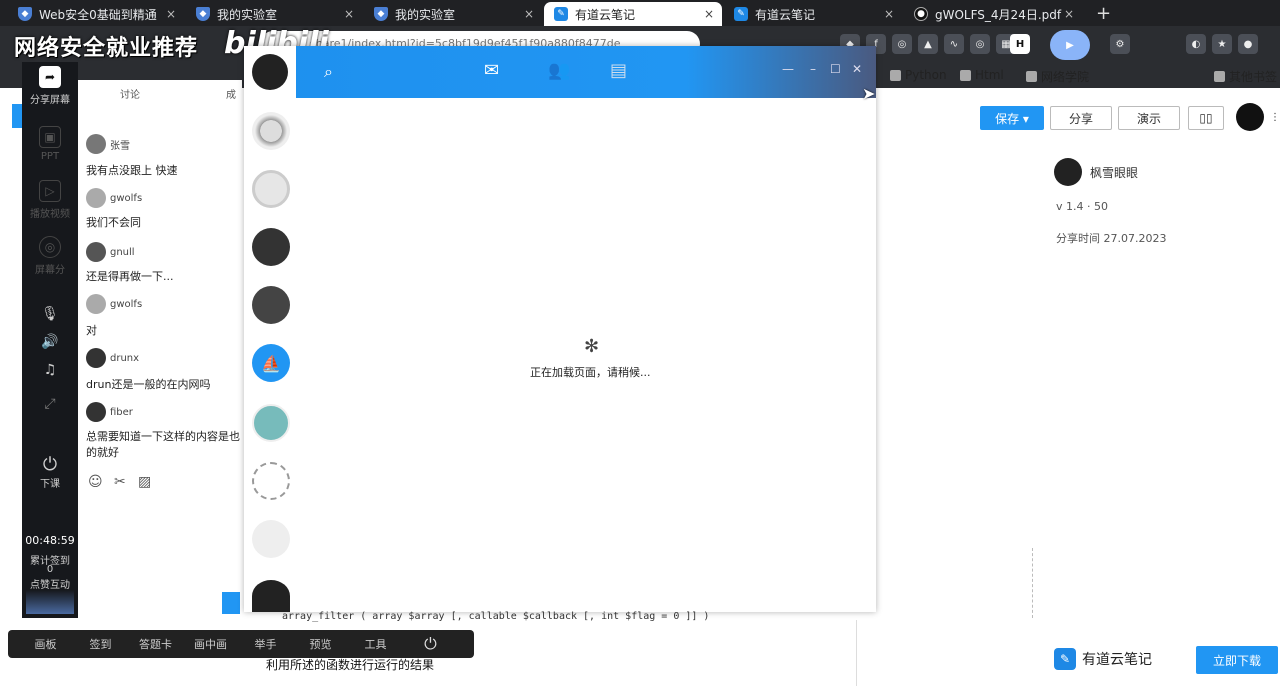  I want to click on chat-message: 我们不会同, so click(113, 222).